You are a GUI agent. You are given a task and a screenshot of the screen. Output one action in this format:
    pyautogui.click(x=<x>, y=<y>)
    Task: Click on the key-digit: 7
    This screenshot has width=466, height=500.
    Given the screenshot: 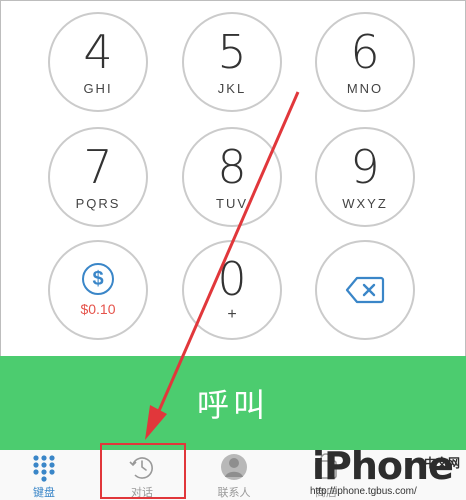 What is the action you would take?
    pyautogui.click(x=98, y=166)
    